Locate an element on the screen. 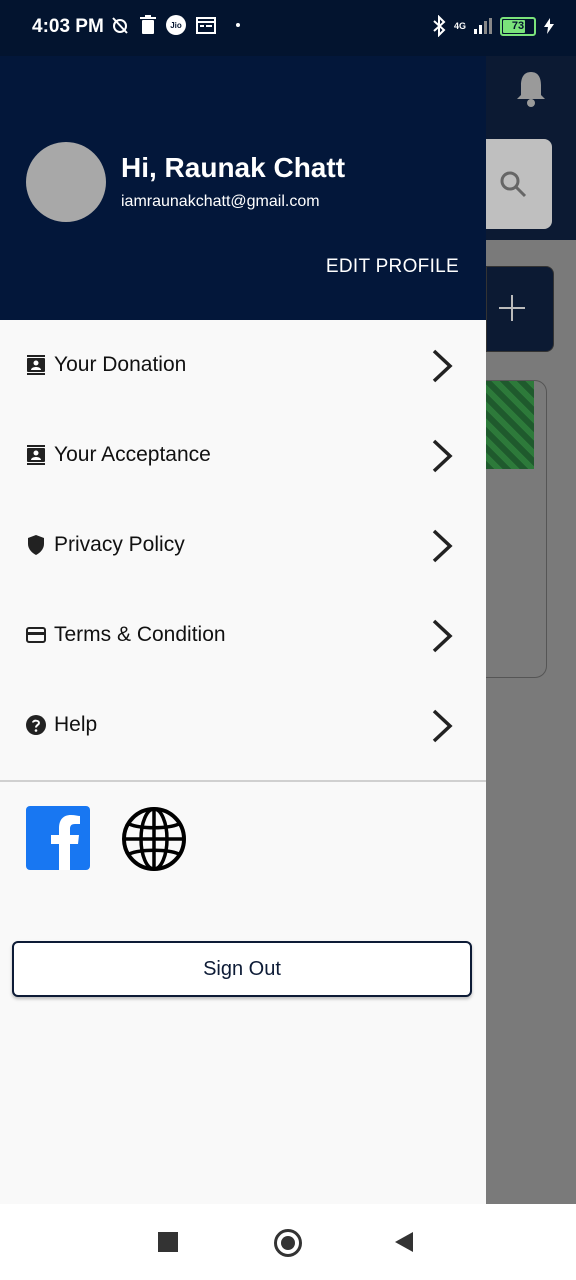 The width and height of the screenshot is (576, 1280). system-nav-bar is located at coordinates (288, 1242).